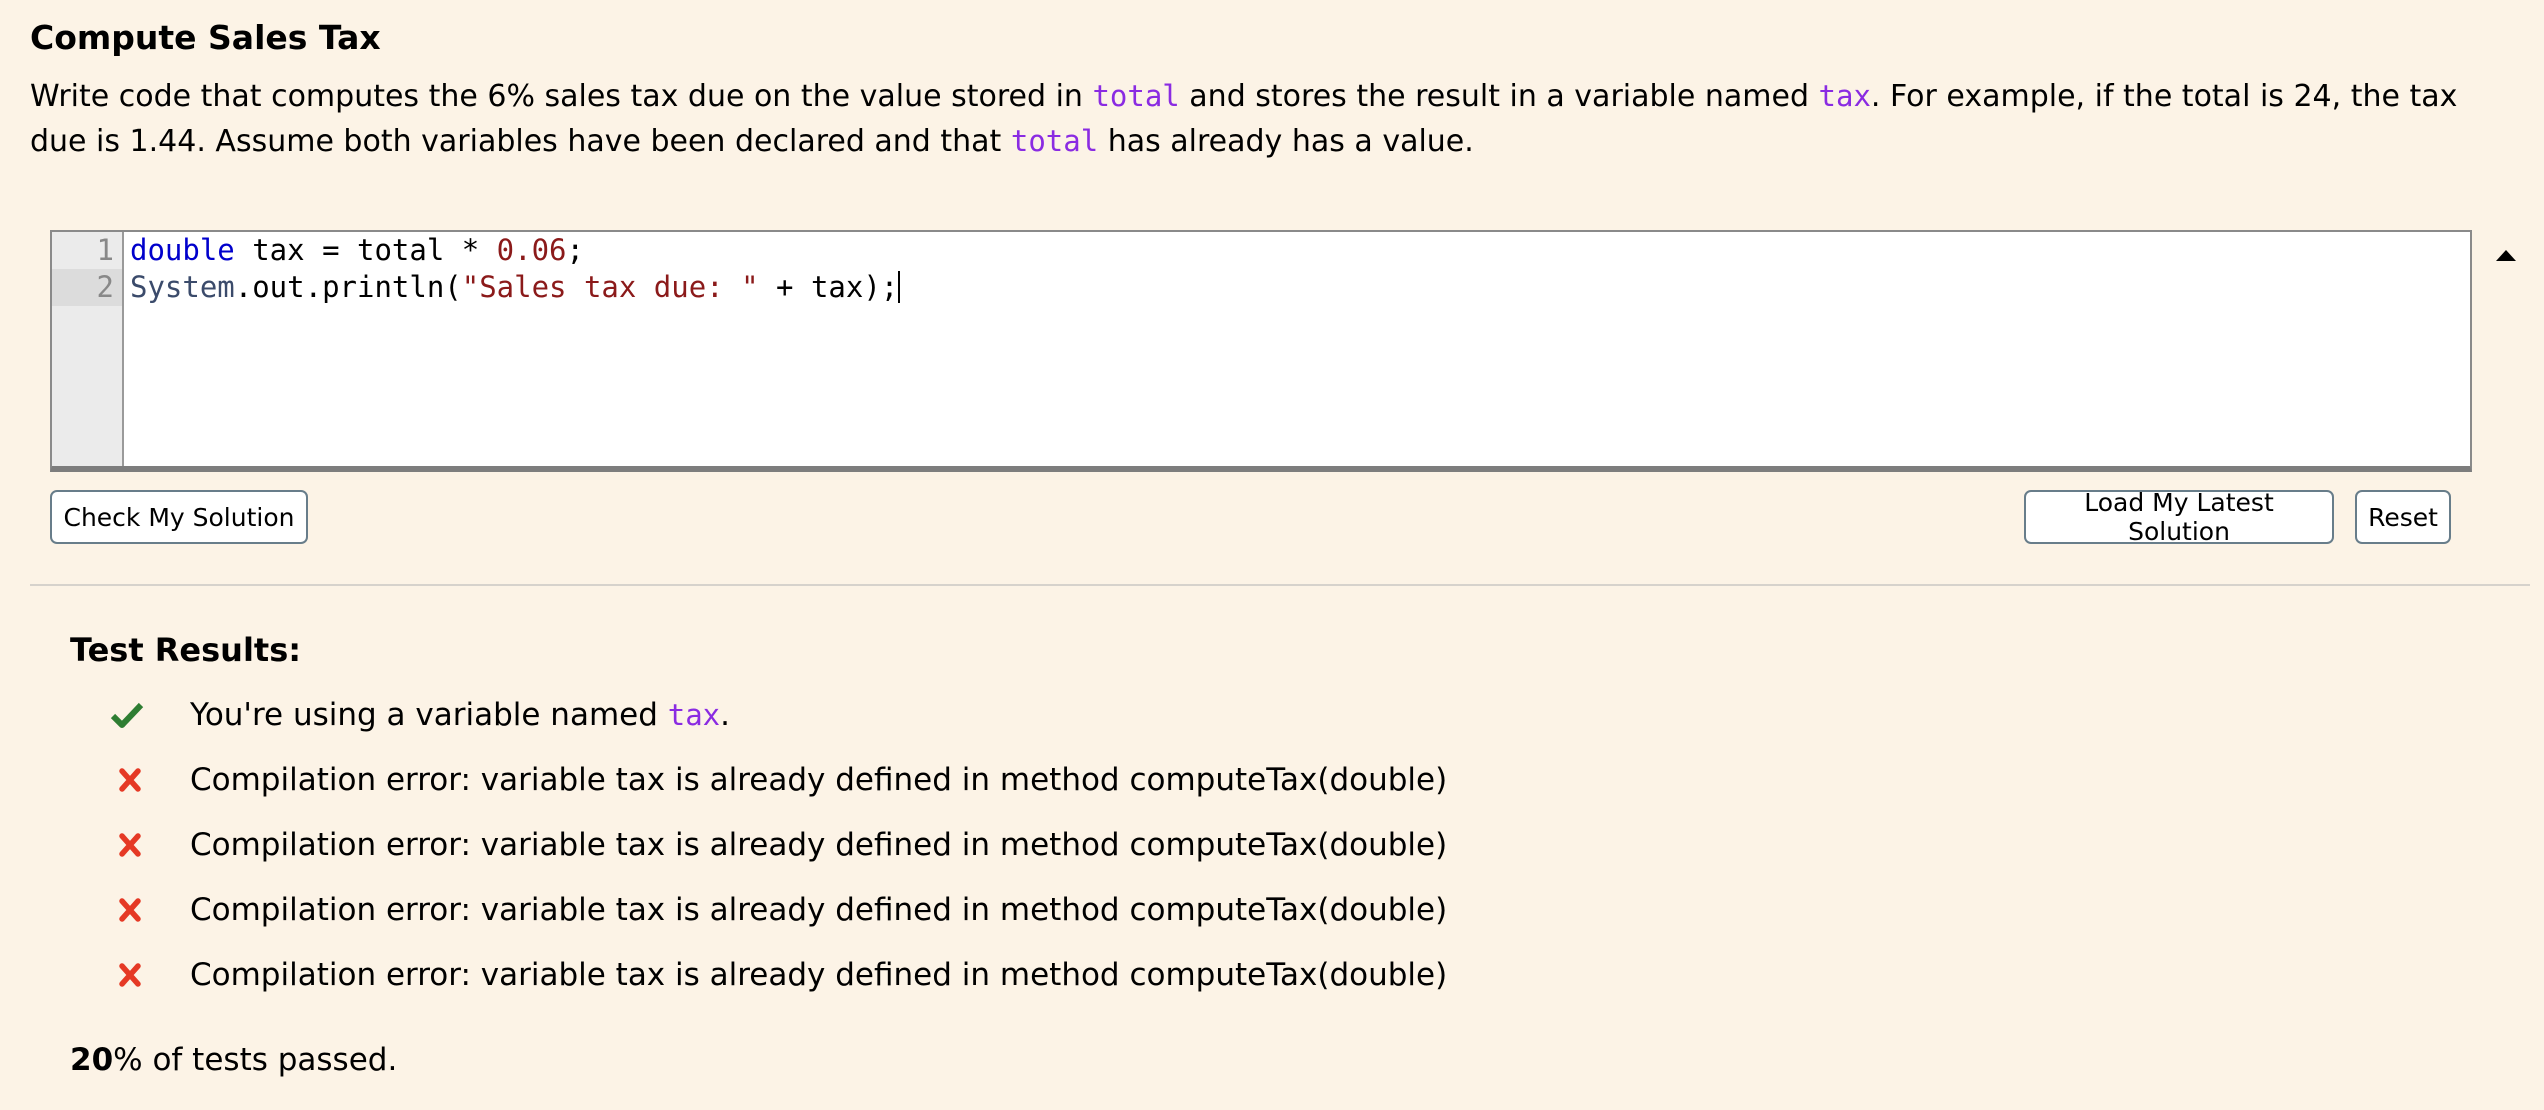  I want to click on reset-button: Reset, so click(2403, 517).